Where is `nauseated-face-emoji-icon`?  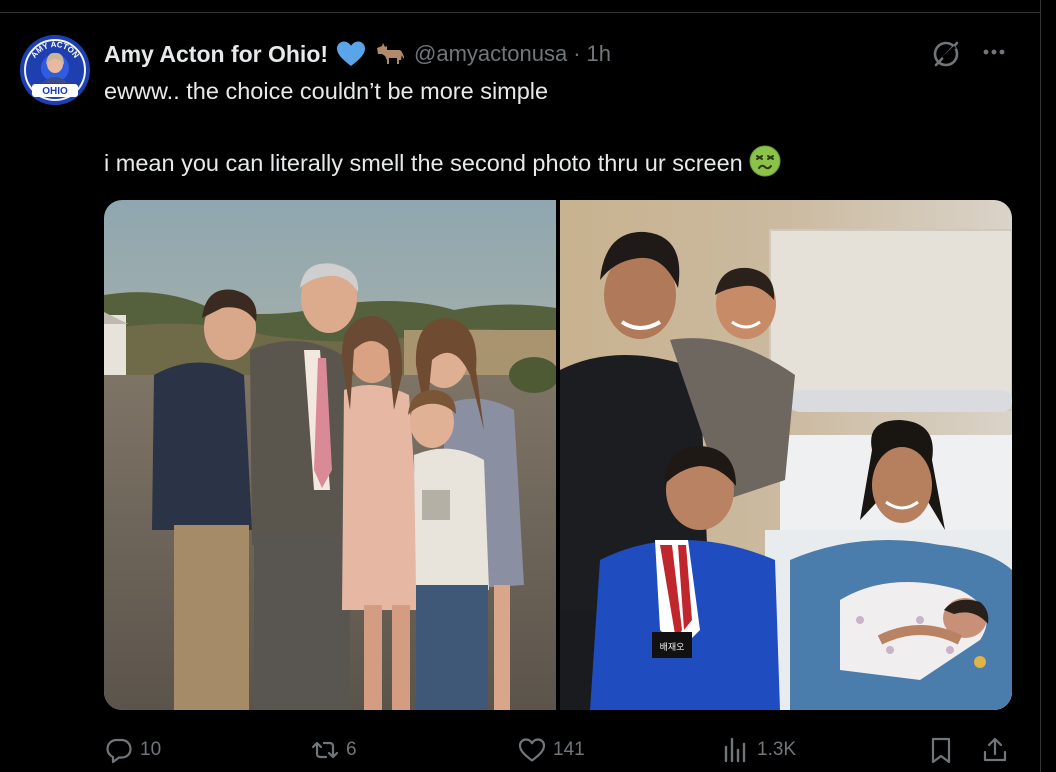
nauseated-face-emoji-icon is located at coordinates (765, 161).